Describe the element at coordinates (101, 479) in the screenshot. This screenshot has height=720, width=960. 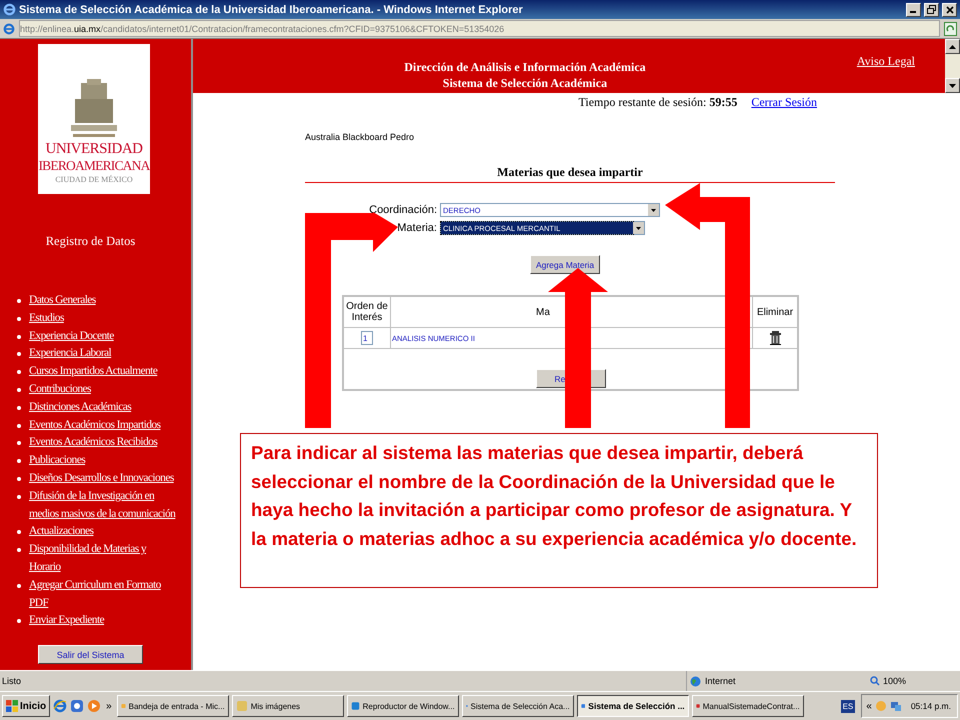
I see `nav-link: Diseños Desarrollos e Innovaciones` at that location.